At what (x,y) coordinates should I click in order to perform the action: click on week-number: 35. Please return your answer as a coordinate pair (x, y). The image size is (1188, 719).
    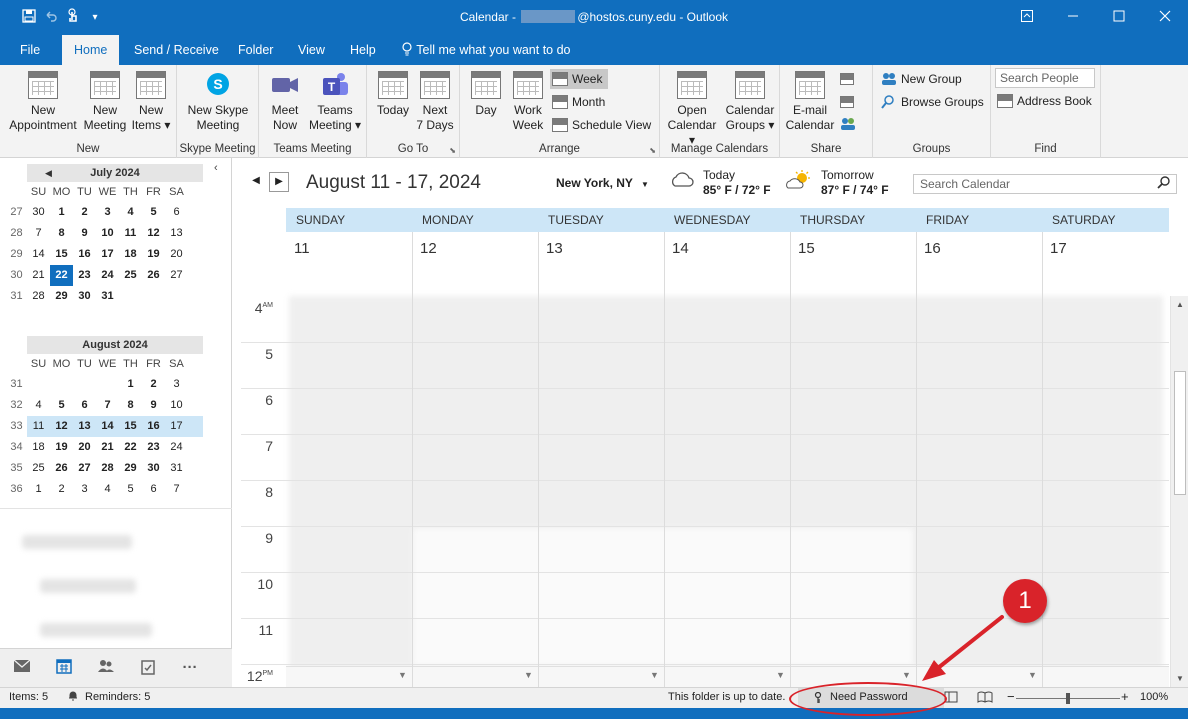
    Looking at the image, I should click on (16, 468).